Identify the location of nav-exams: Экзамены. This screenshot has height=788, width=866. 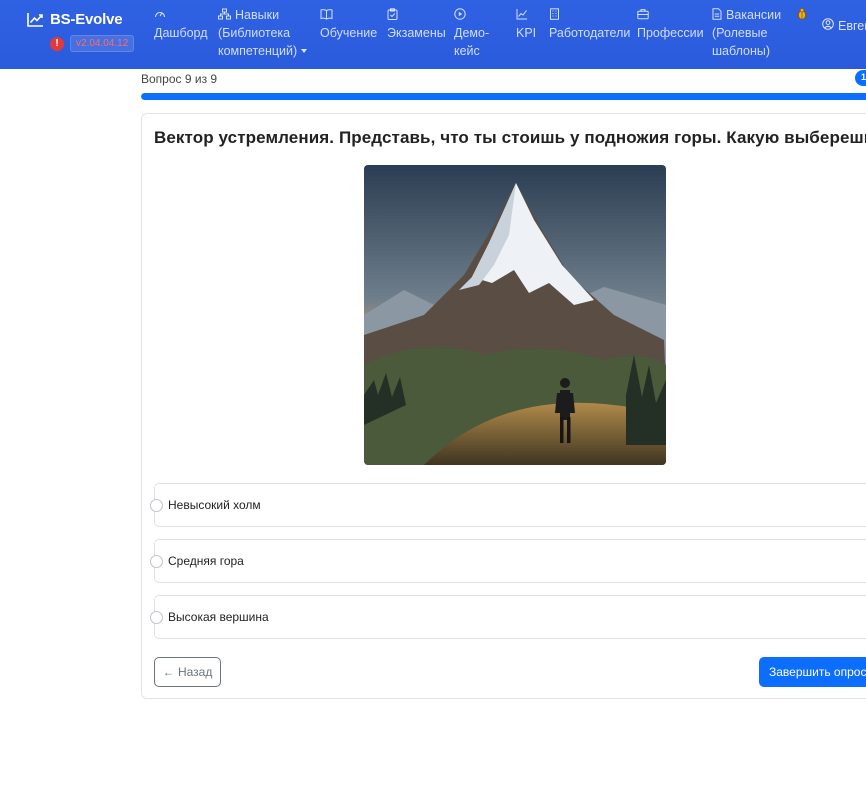
(416, 24).